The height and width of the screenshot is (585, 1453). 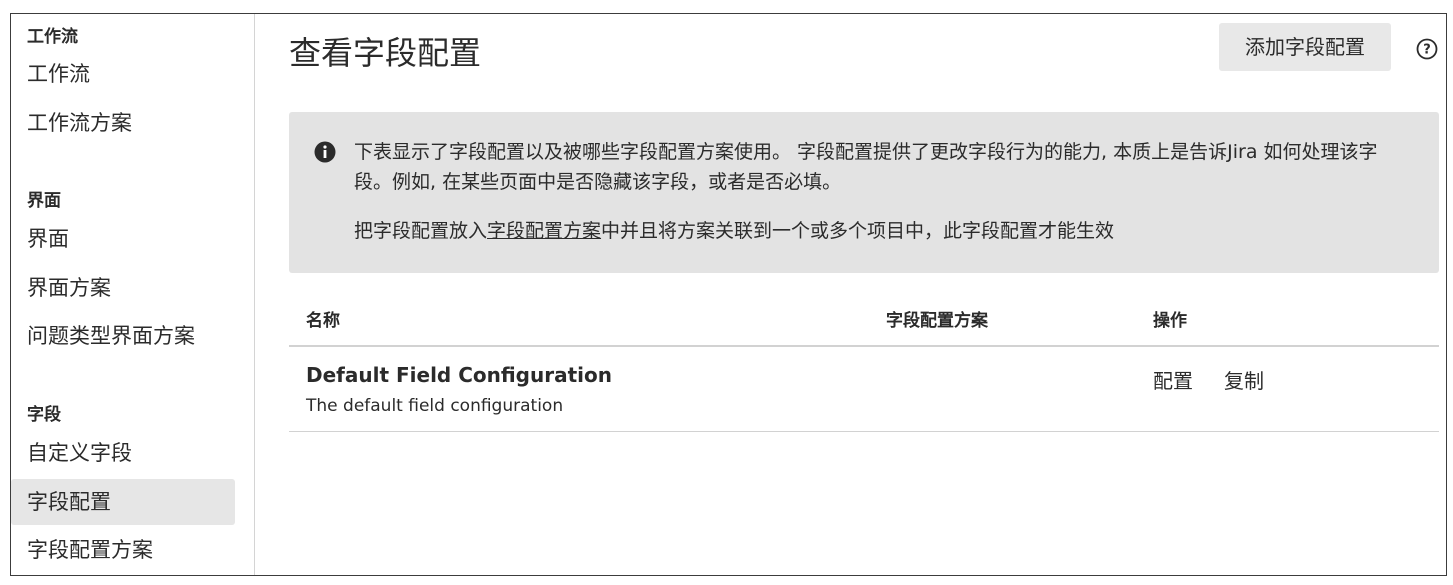 What do you see at coordinates (858, 231) in the screenshot?
I see `info-text-suffix: 中并且将方案关联到一个或多个项目中，此字段配置才能生效` at bounding box center [858, 231].